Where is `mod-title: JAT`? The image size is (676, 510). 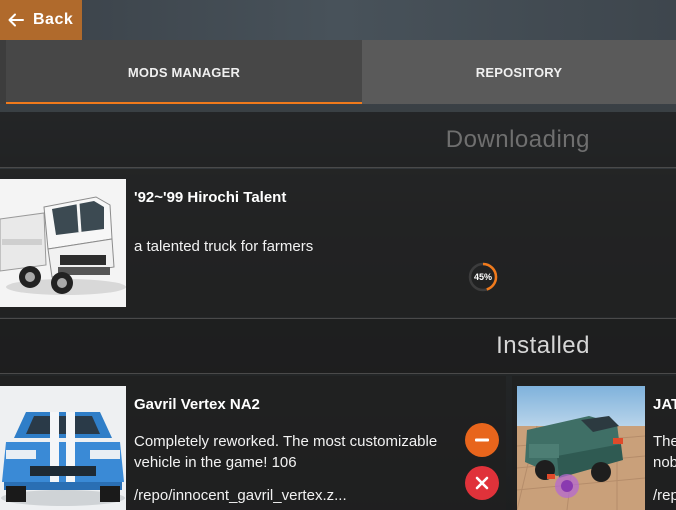
mod-title: JAT is located at coordinates (664, 404).